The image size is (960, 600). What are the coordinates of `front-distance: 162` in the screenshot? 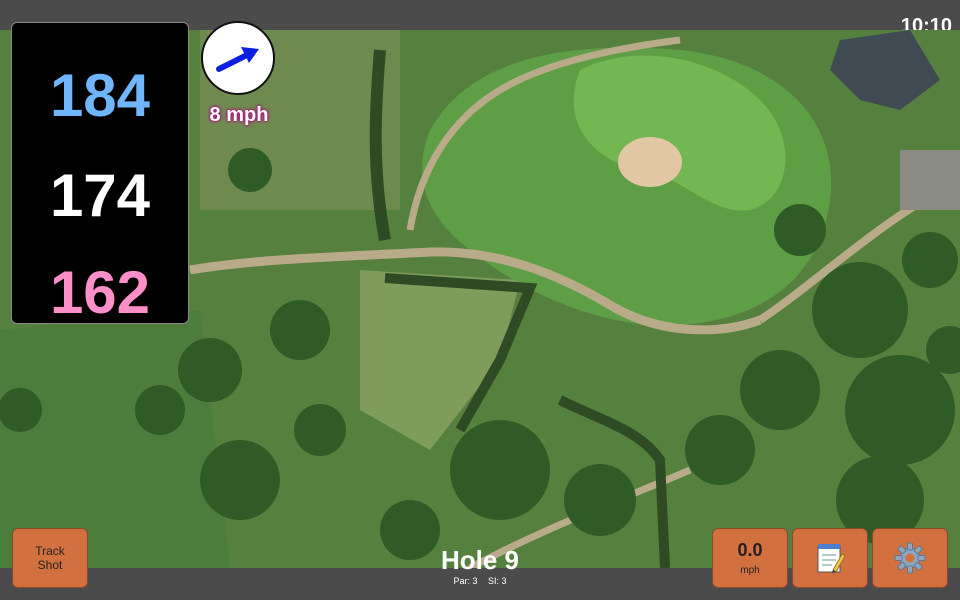 It's located at (100, 292).